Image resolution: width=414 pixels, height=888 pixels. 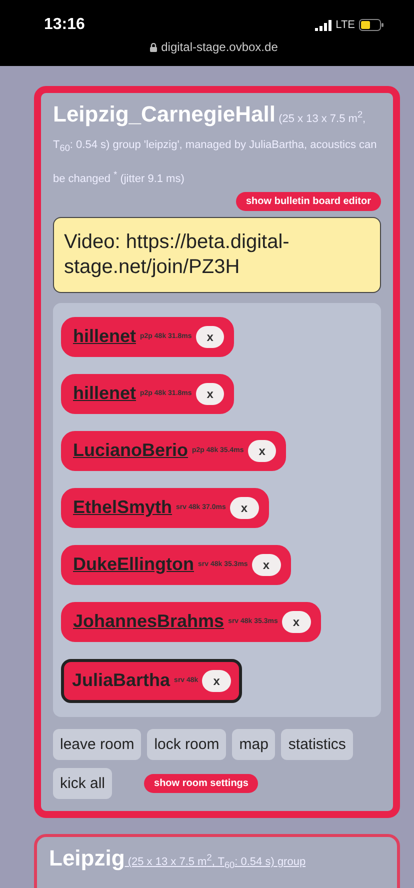 What do you see at coordinates (215, 143) in the screenshot?
I see `room-heading: Leipzig_CarnegieHall(25 x 13 x 7.5 m$^{2}$, T$_{60}$: 0.54 s) group 'leipzig', managed by JuliaBartha, acoustics can be changed $^{*}$ (jitter 9.1 ms)` at bounding box center [215, 143].